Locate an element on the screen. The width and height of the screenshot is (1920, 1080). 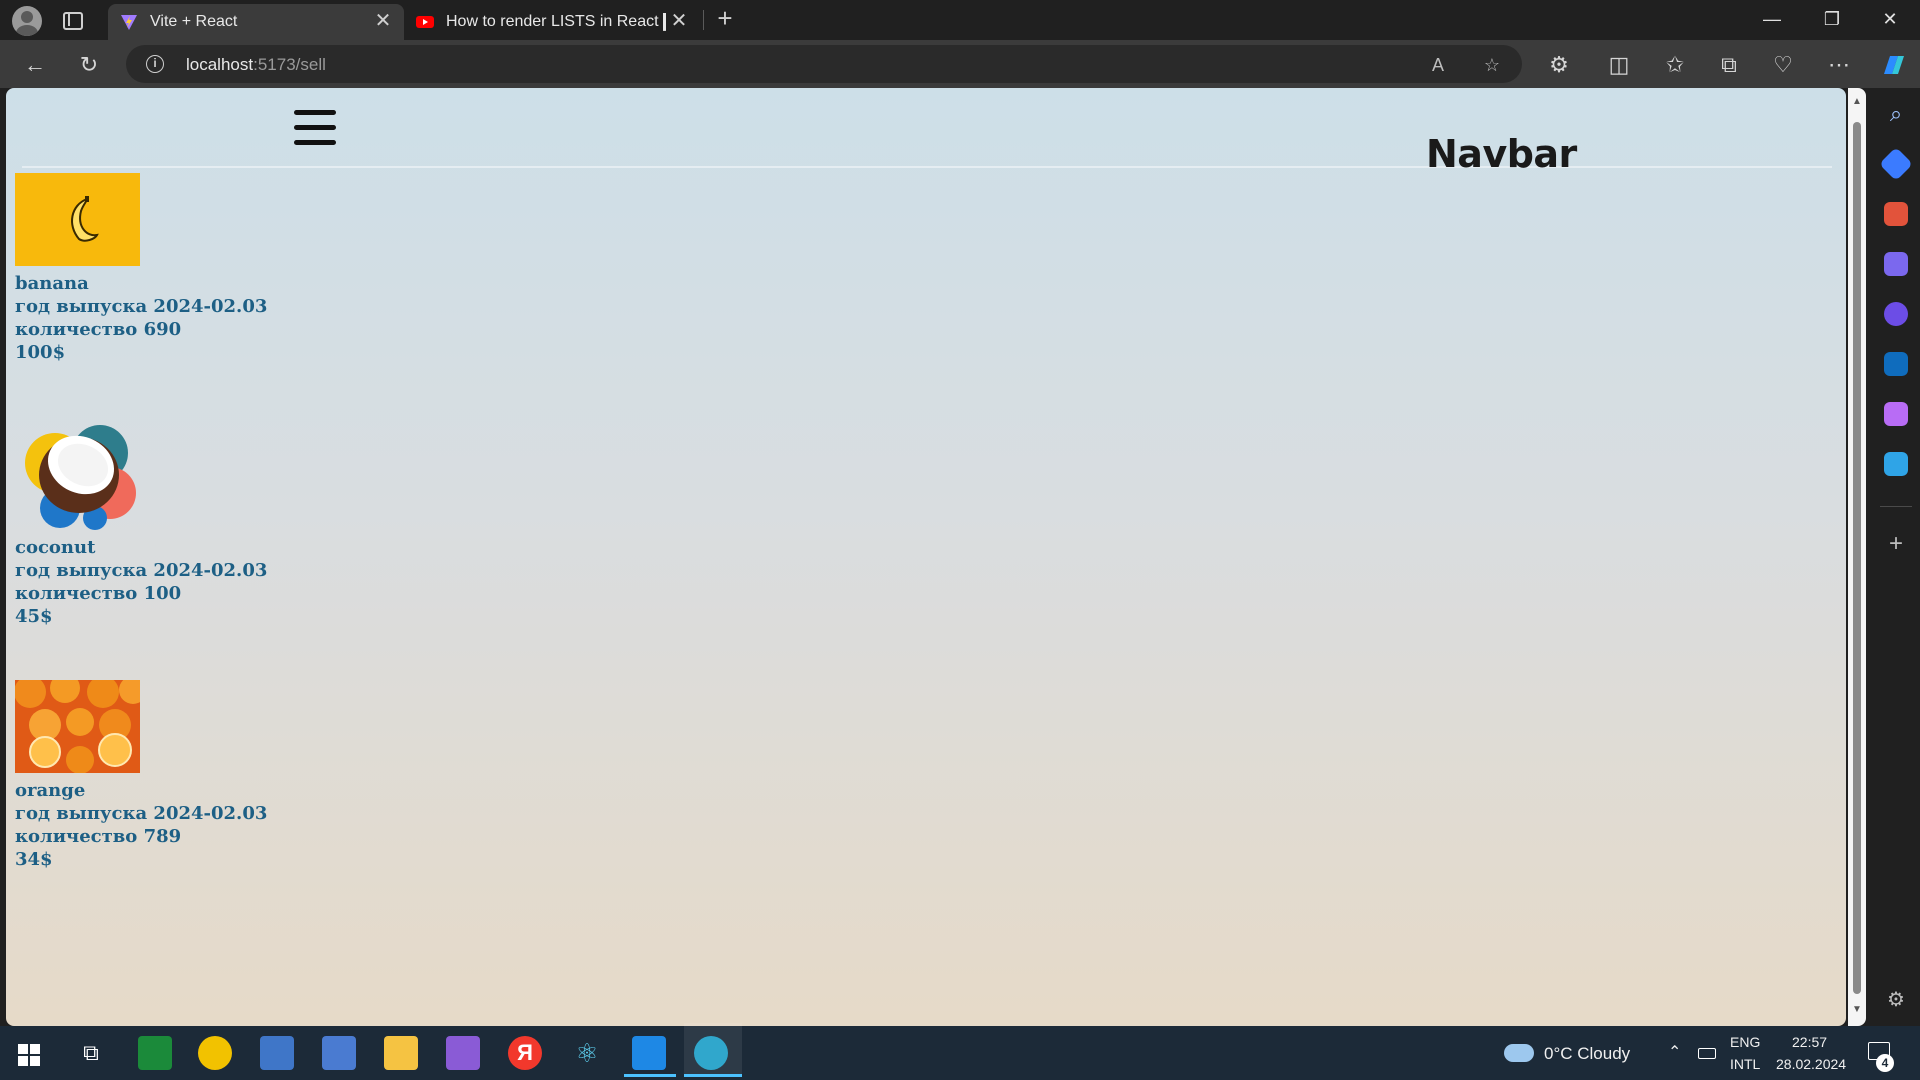
clock-date: 28.02.2024 is located at coordinates (1811, 1064).